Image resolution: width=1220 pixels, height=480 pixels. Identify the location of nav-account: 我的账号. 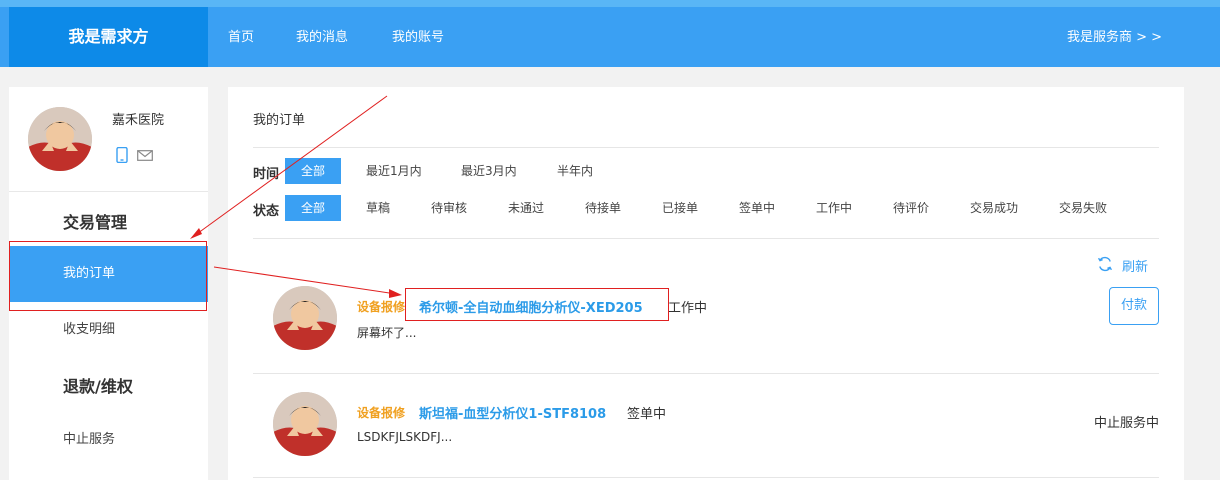
(418, 37).